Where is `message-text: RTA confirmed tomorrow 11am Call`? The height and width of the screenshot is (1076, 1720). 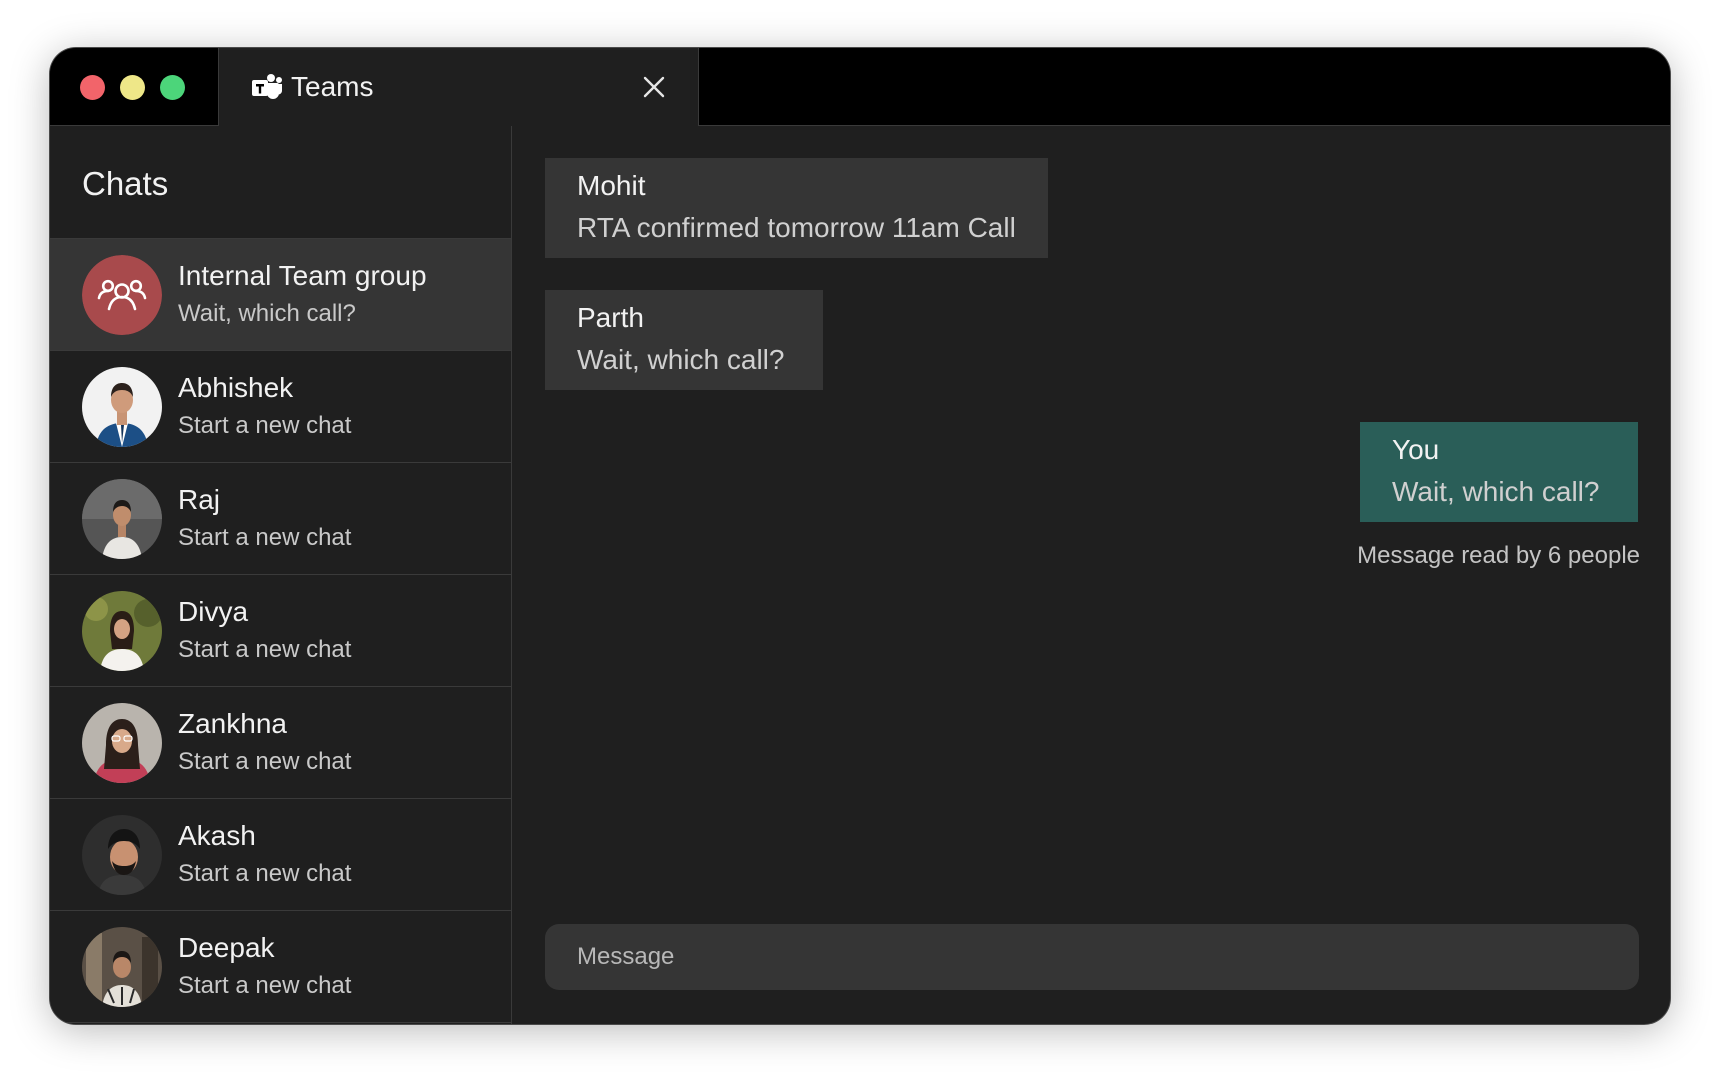 message-text: RTA confirmed tomorrow 11am Call is located at coordinates (796, 227).